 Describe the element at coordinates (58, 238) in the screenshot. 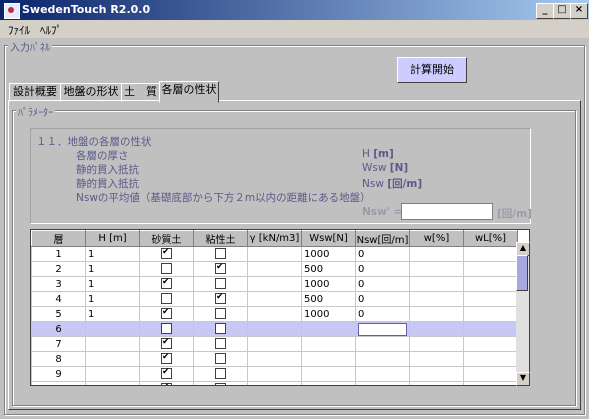

I see `header-layer: 層` at that location.